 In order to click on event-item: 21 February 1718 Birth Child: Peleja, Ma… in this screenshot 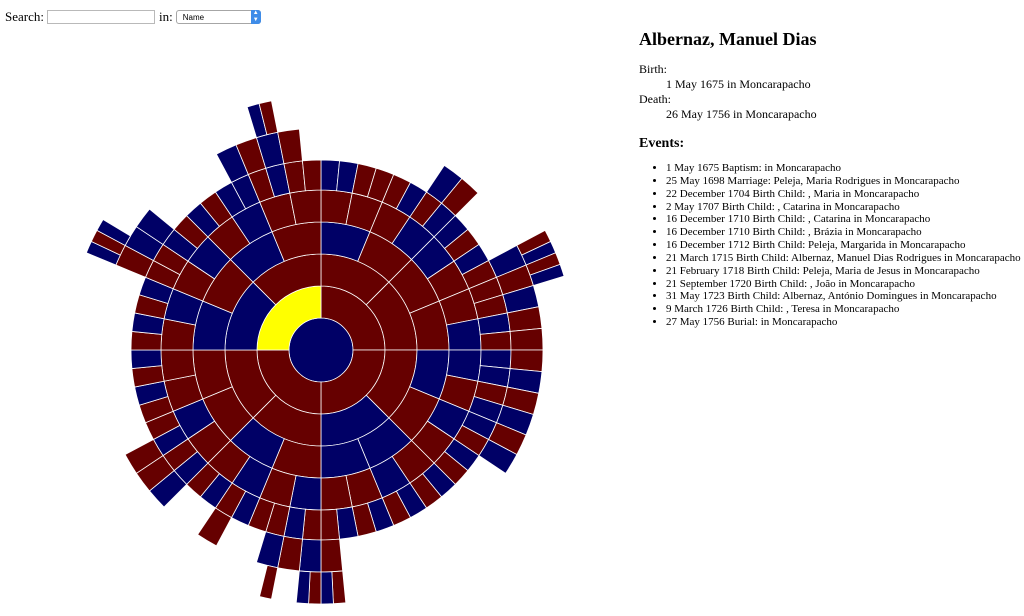, I will do `click(842, 271)`.